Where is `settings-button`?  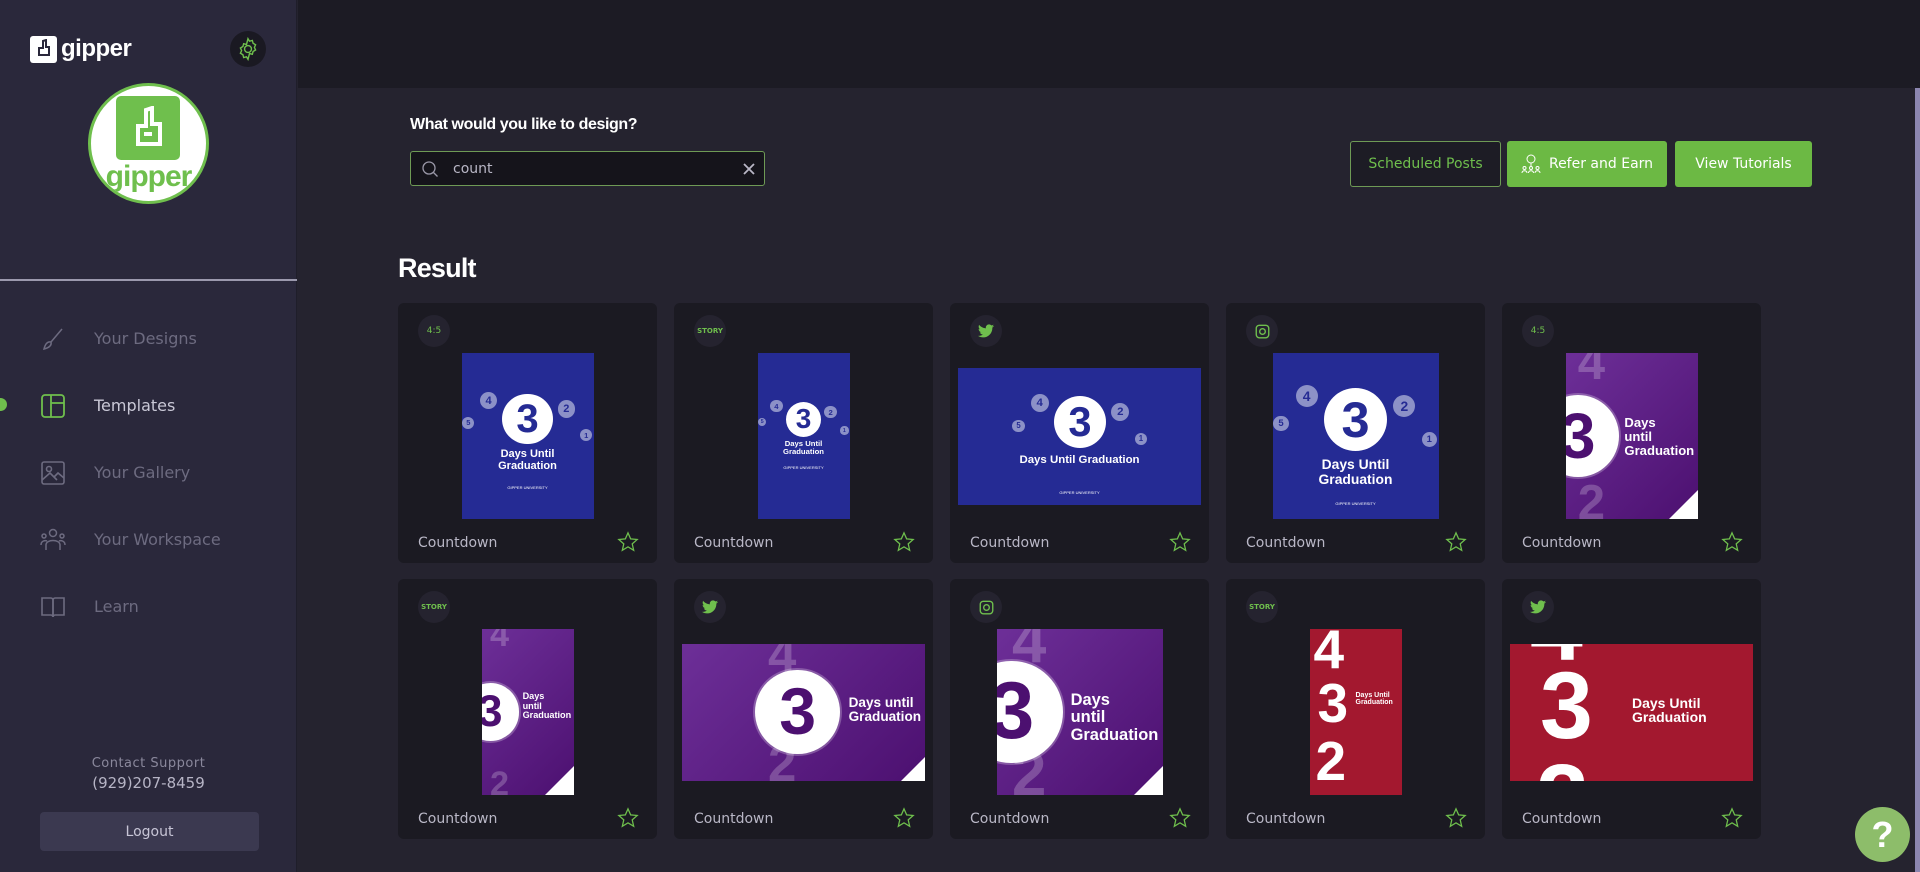
settings-button is located at coordinates (248, 49).